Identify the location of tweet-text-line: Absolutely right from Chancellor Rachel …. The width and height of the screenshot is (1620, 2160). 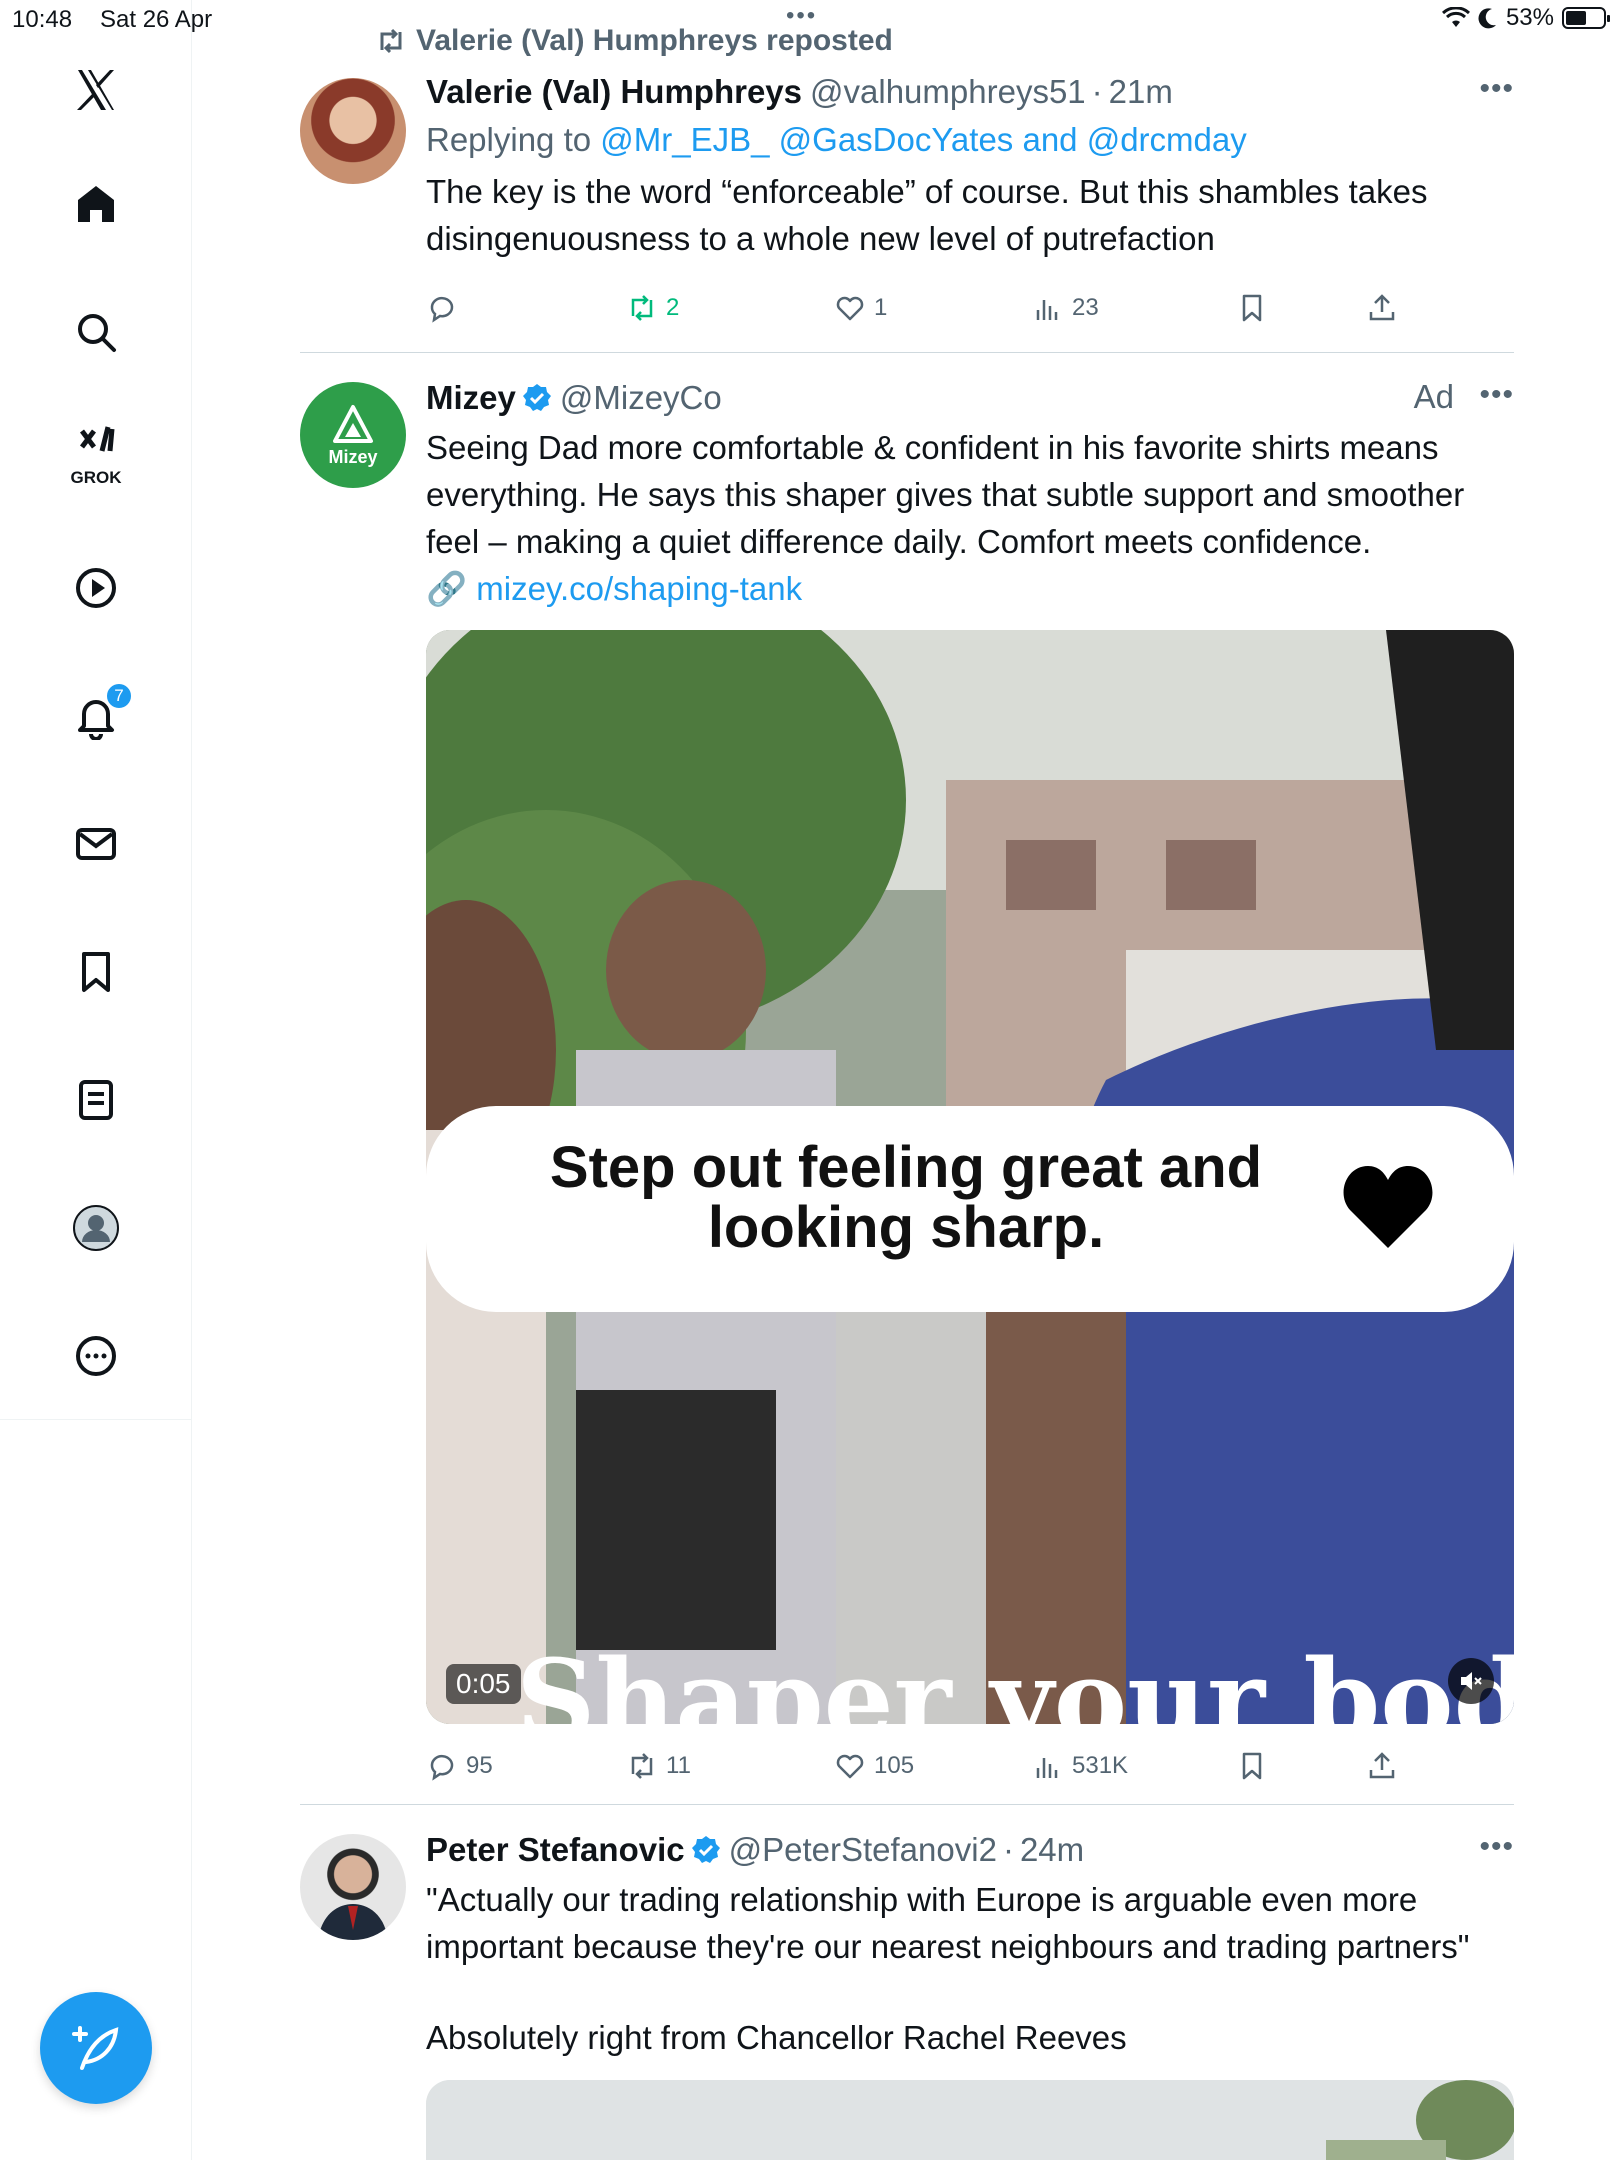
(776, 2037).